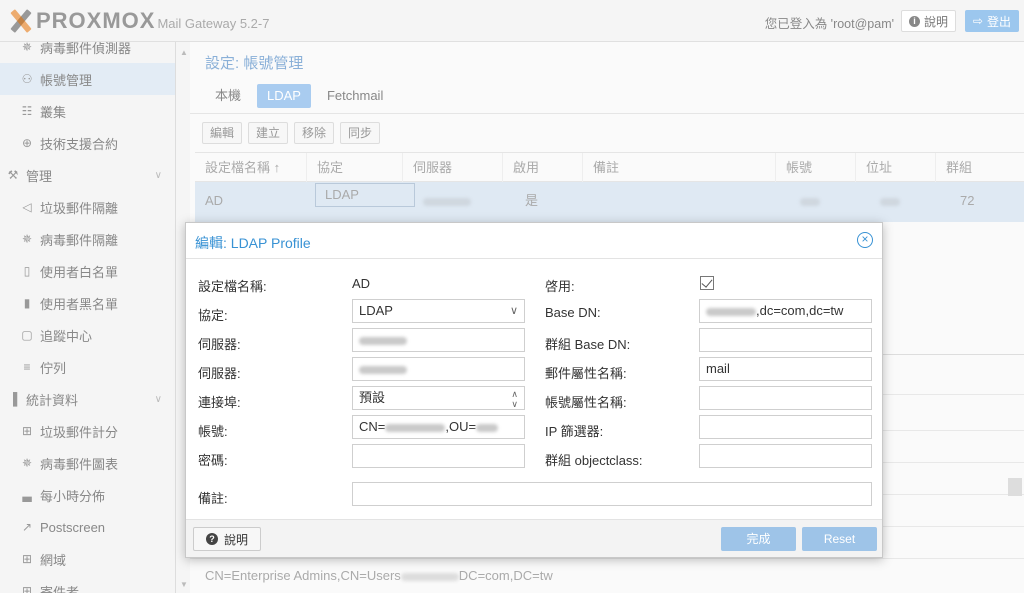 The height and width of the screenshot is (593, 1024). Describe the element at coordinates (184, 52) in the screenshot. I see `sidebar-scroll-up-icon: ▲` at that location.